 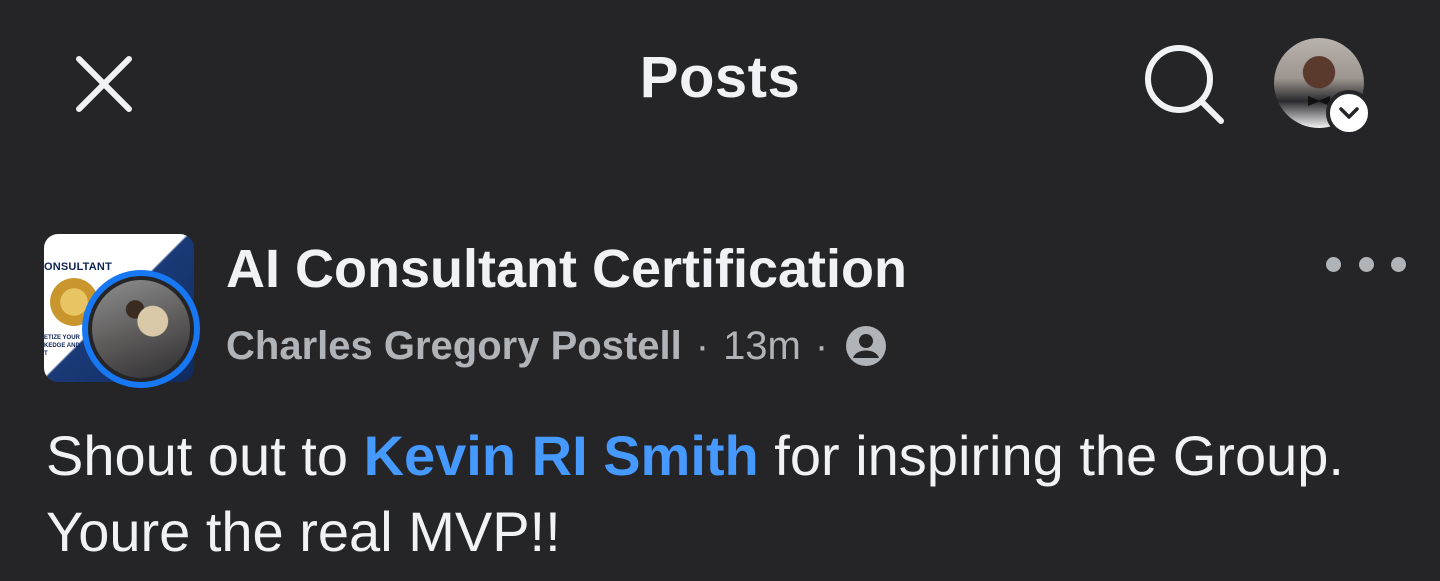 I want to click on search-icon, so click(x=1184, y=84).